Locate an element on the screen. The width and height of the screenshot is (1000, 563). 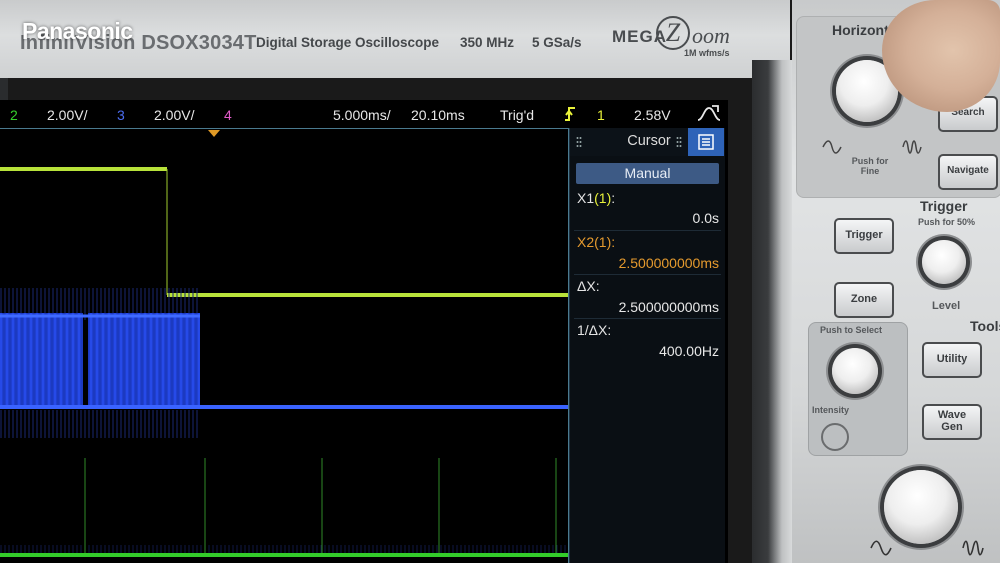
time-delay: 20.10ms is located at coordinates (438, 115).